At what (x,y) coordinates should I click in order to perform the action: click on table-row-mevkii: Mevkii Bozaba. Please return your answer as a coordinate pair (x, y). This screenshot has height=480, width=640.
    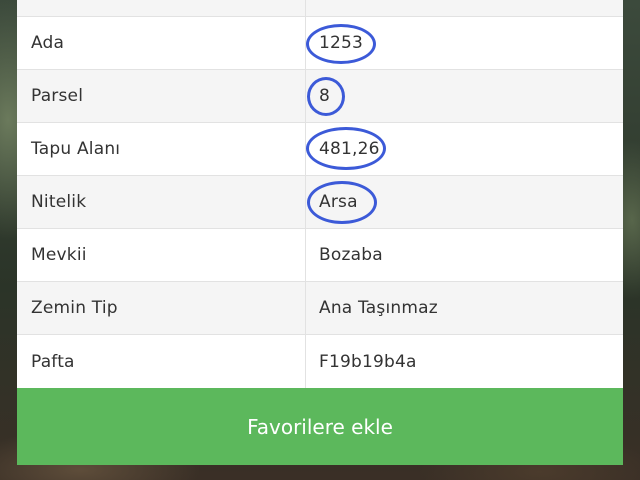
    Looking at the image, I should click on (320, 255).